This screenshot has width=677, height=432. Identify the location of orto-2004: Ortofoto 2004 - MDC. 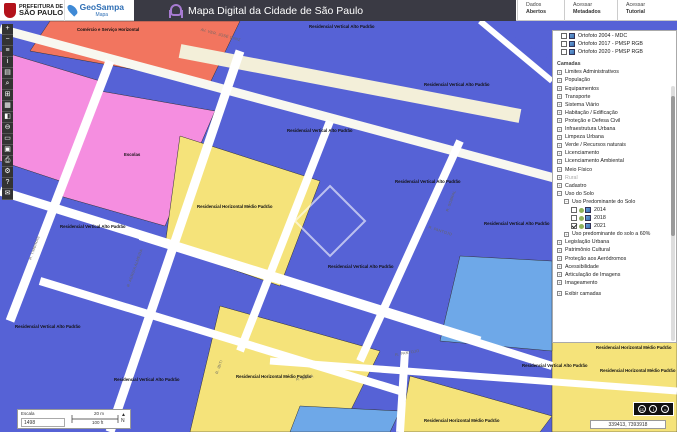
(618, 36).